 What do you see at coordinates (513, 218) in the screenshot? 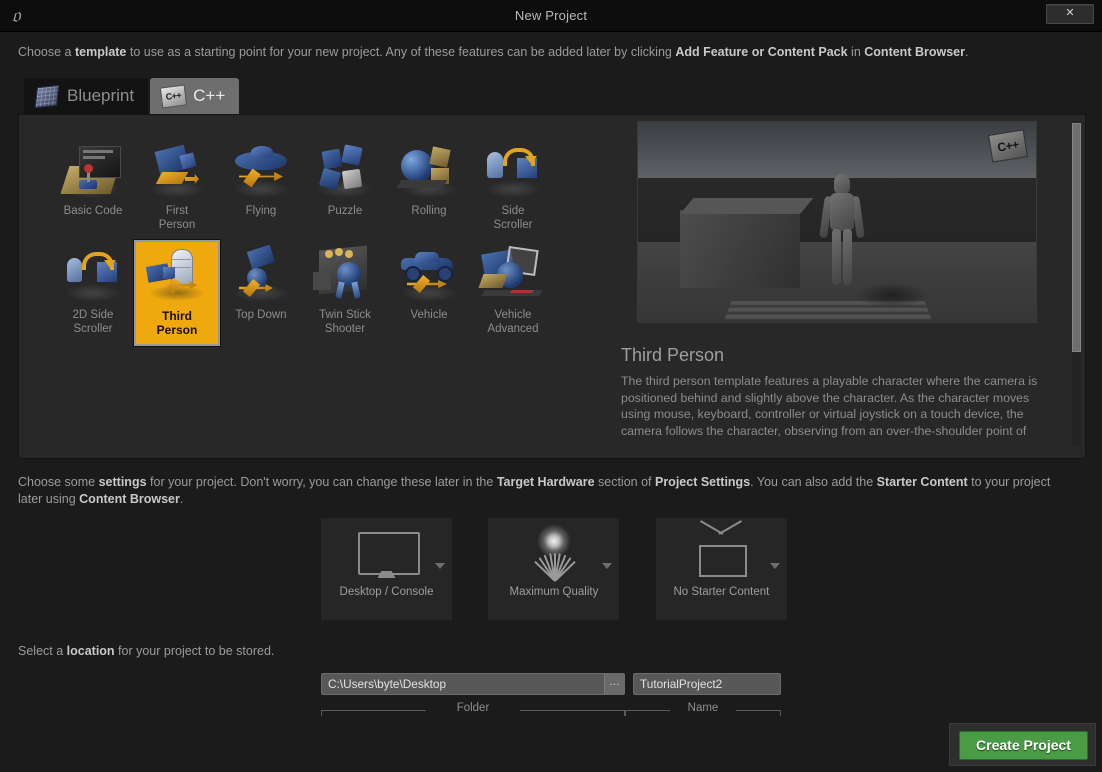
I see `template-label: Side Scroller` at bounding box center [513, 218].